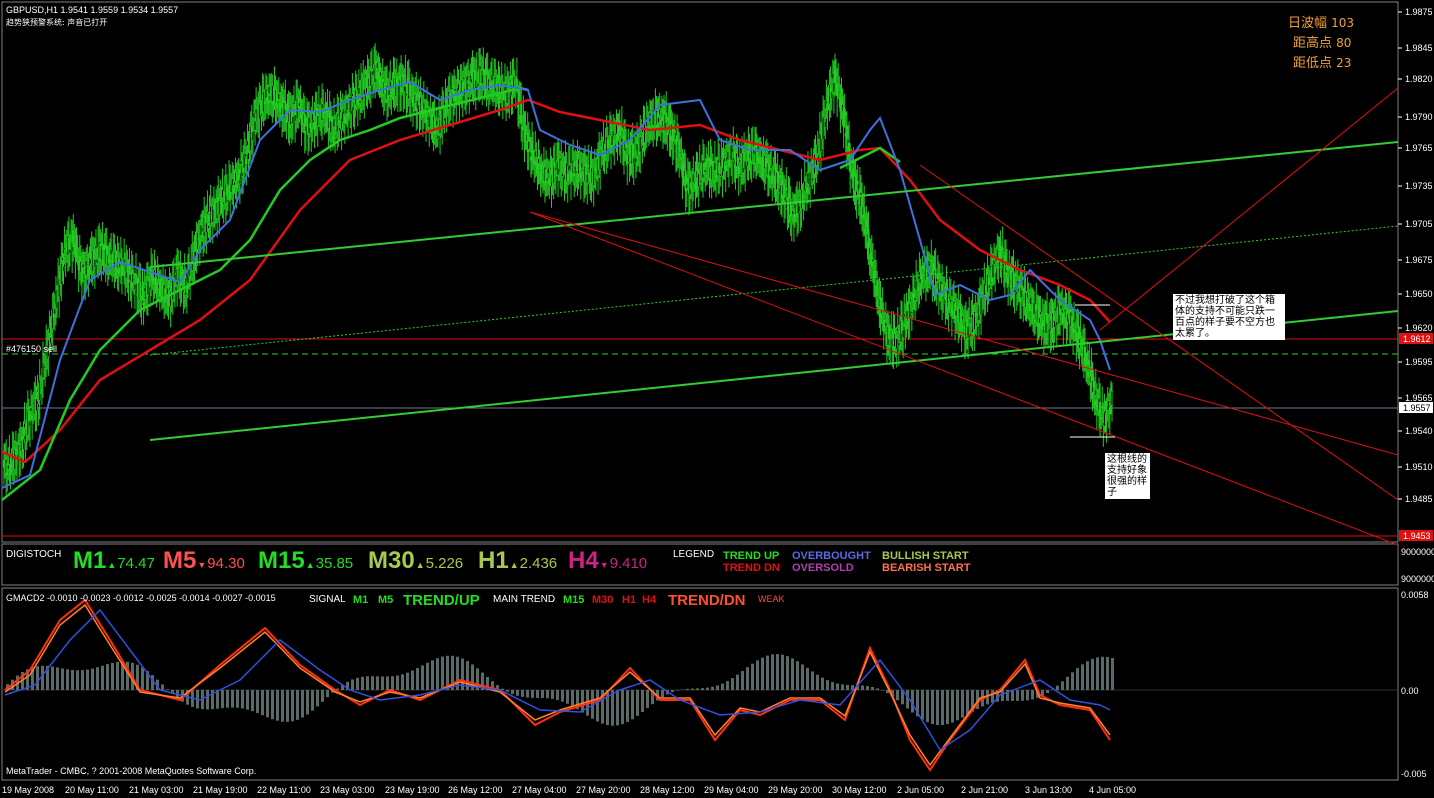 The height and width of the screenshot is (798, 1434). Describe the element at coordinates (136, 563) in the screenshot. I see `tf-value: 74.47` at that location.